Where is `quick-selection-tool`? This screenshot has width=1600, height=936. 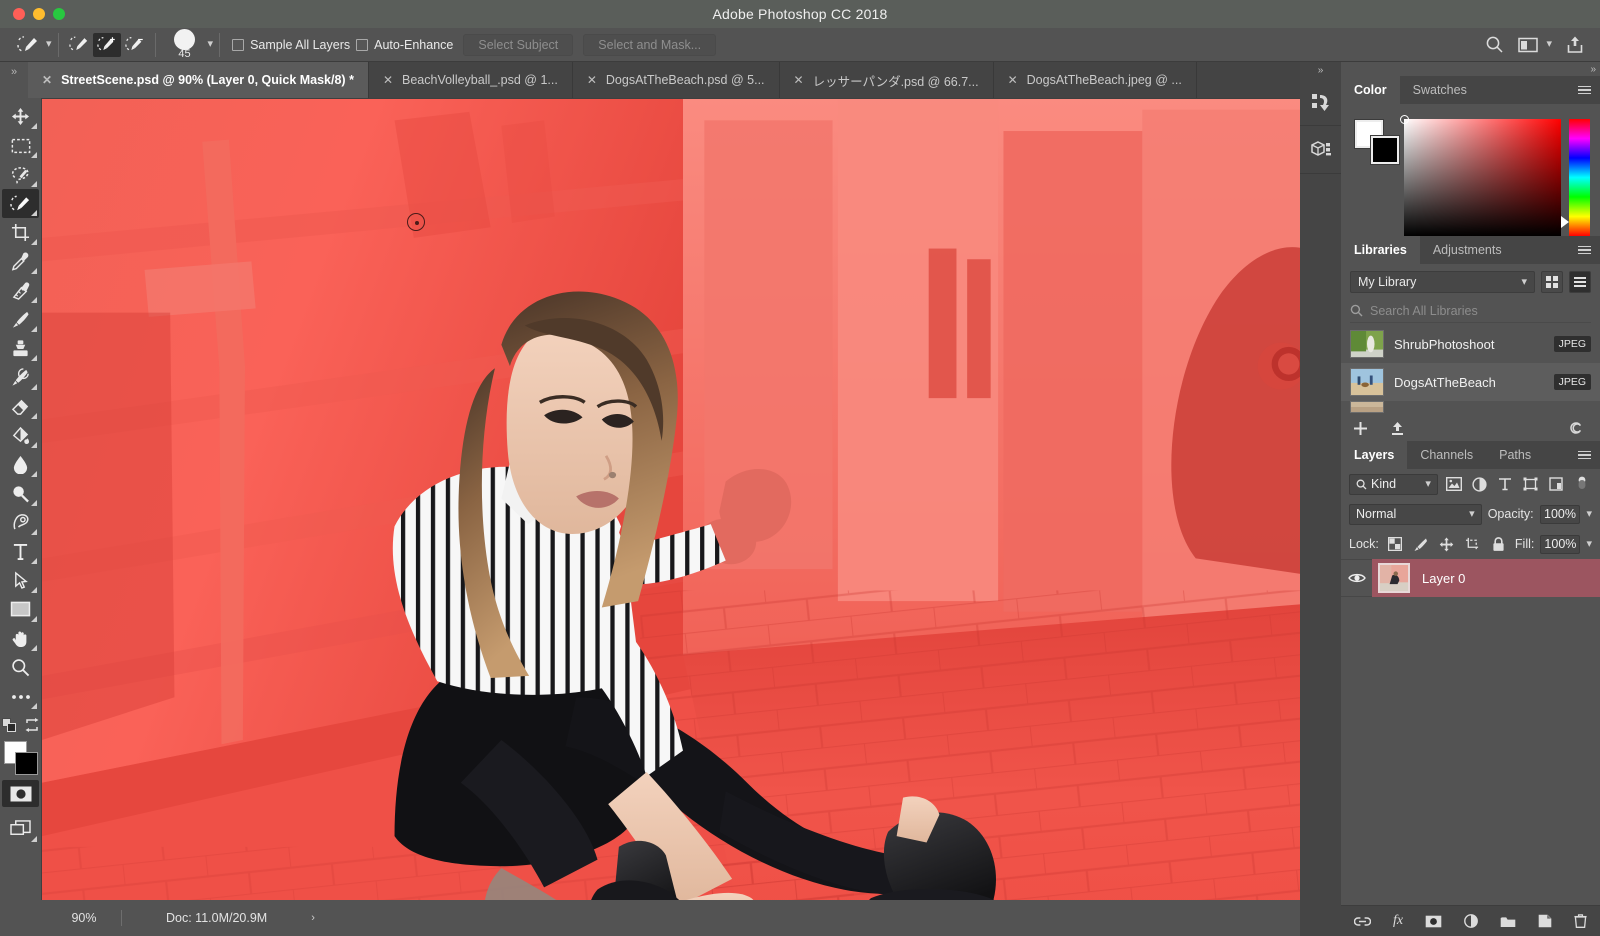 quick-selection-tool is located at coordinates (20, 203).